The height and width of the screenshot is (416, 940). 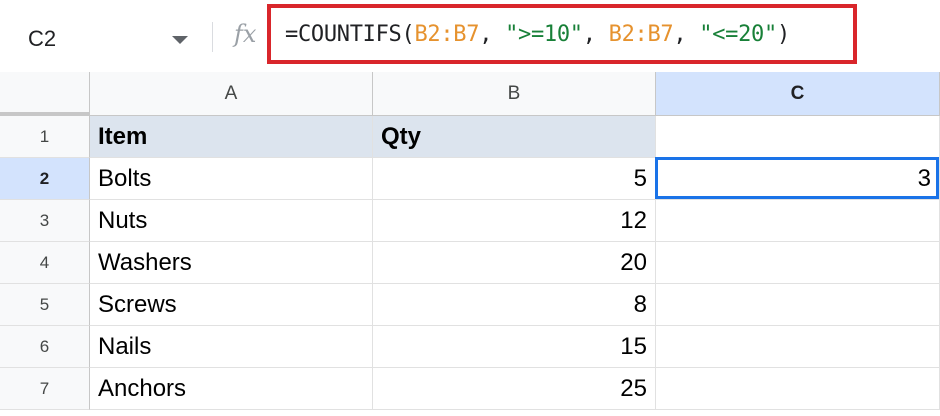 I want to click on formula-token-string: ">=10", so click(x=544, y=34).